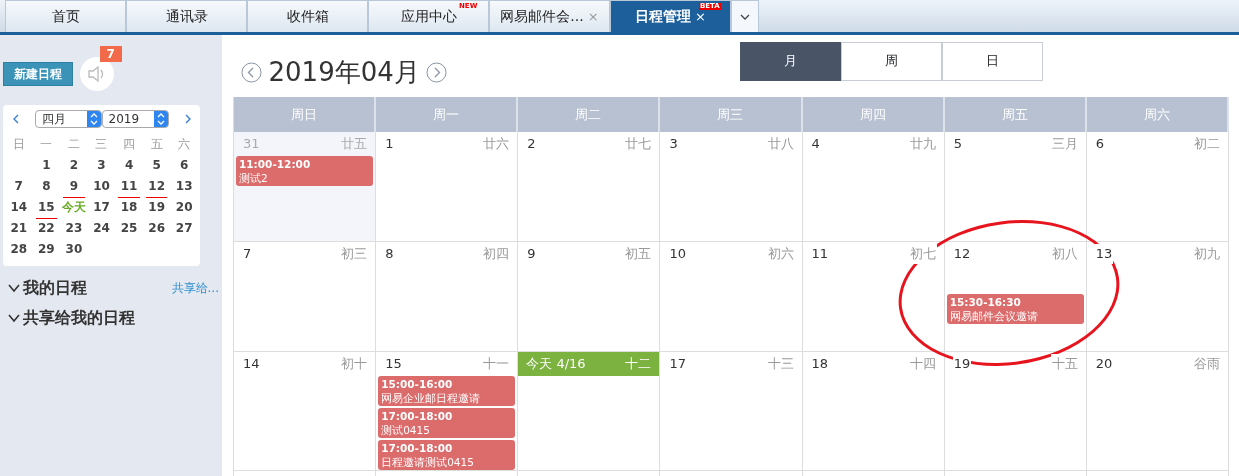 This screenshot has height=476, width=1239. What do you see at coordinates (19, 208) in the screenshot?
I see `day-cell: 14` at bounding box center [19, 208].